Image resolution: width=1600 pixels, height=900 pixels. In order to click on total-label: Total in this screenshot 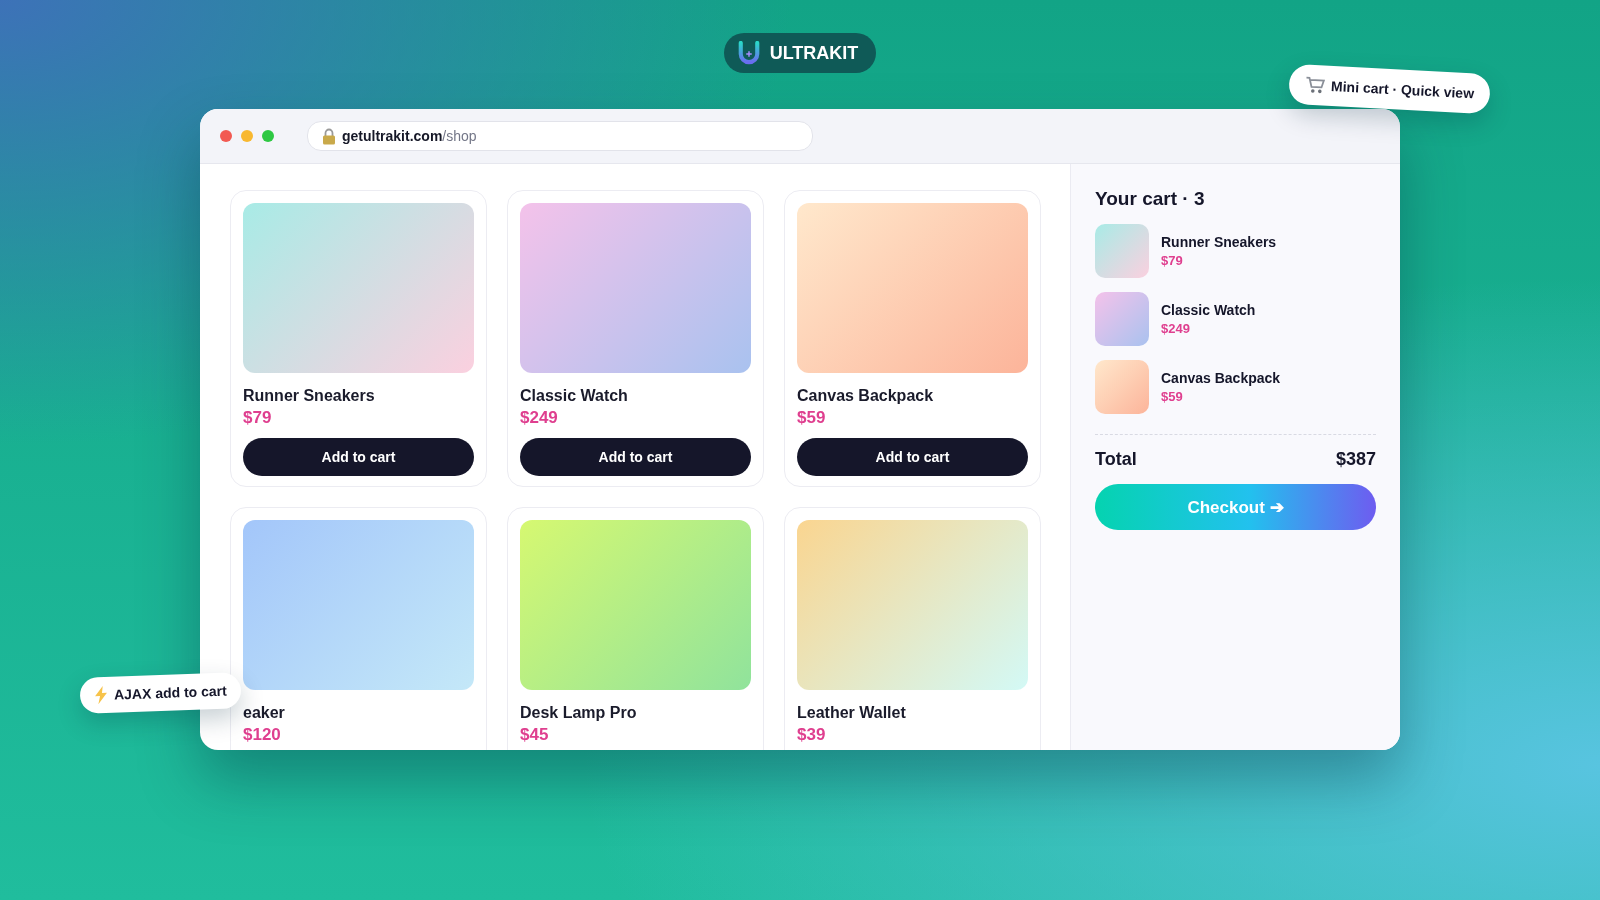, I will do `click(1116, 459)`.